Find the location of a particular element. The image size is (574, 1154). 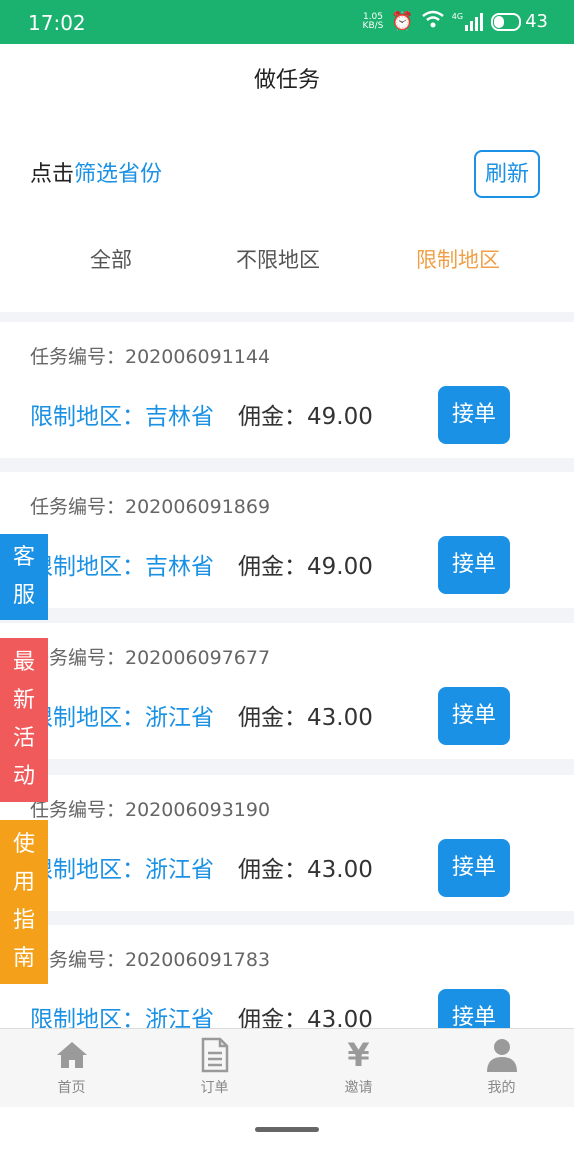

float-tab-char: 动 is located at coordinates (23, 776).